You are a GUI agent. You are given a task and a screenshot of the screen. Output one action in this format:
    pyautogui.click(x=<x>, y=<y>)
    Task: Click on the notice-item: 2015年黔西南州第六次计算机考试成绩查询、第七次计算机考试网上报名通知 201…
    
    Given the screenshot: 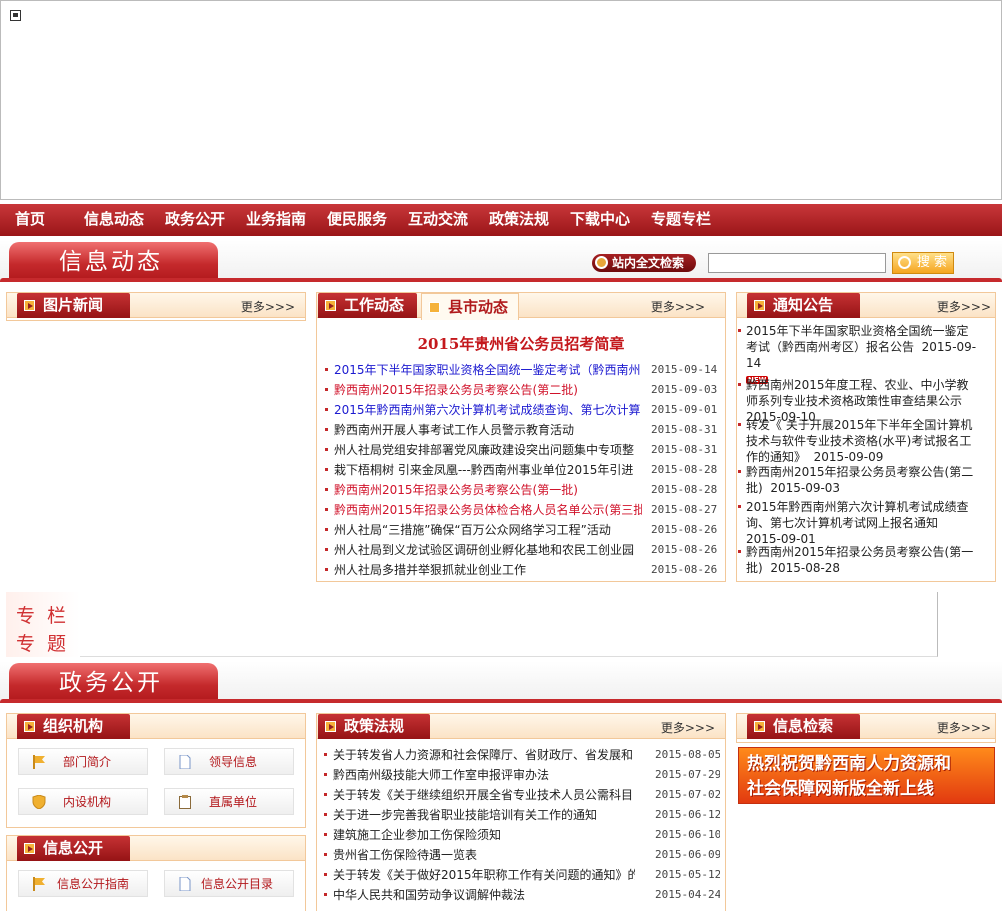 What is the action you would take?
    pyautogui.click(x=858, y=523)
    